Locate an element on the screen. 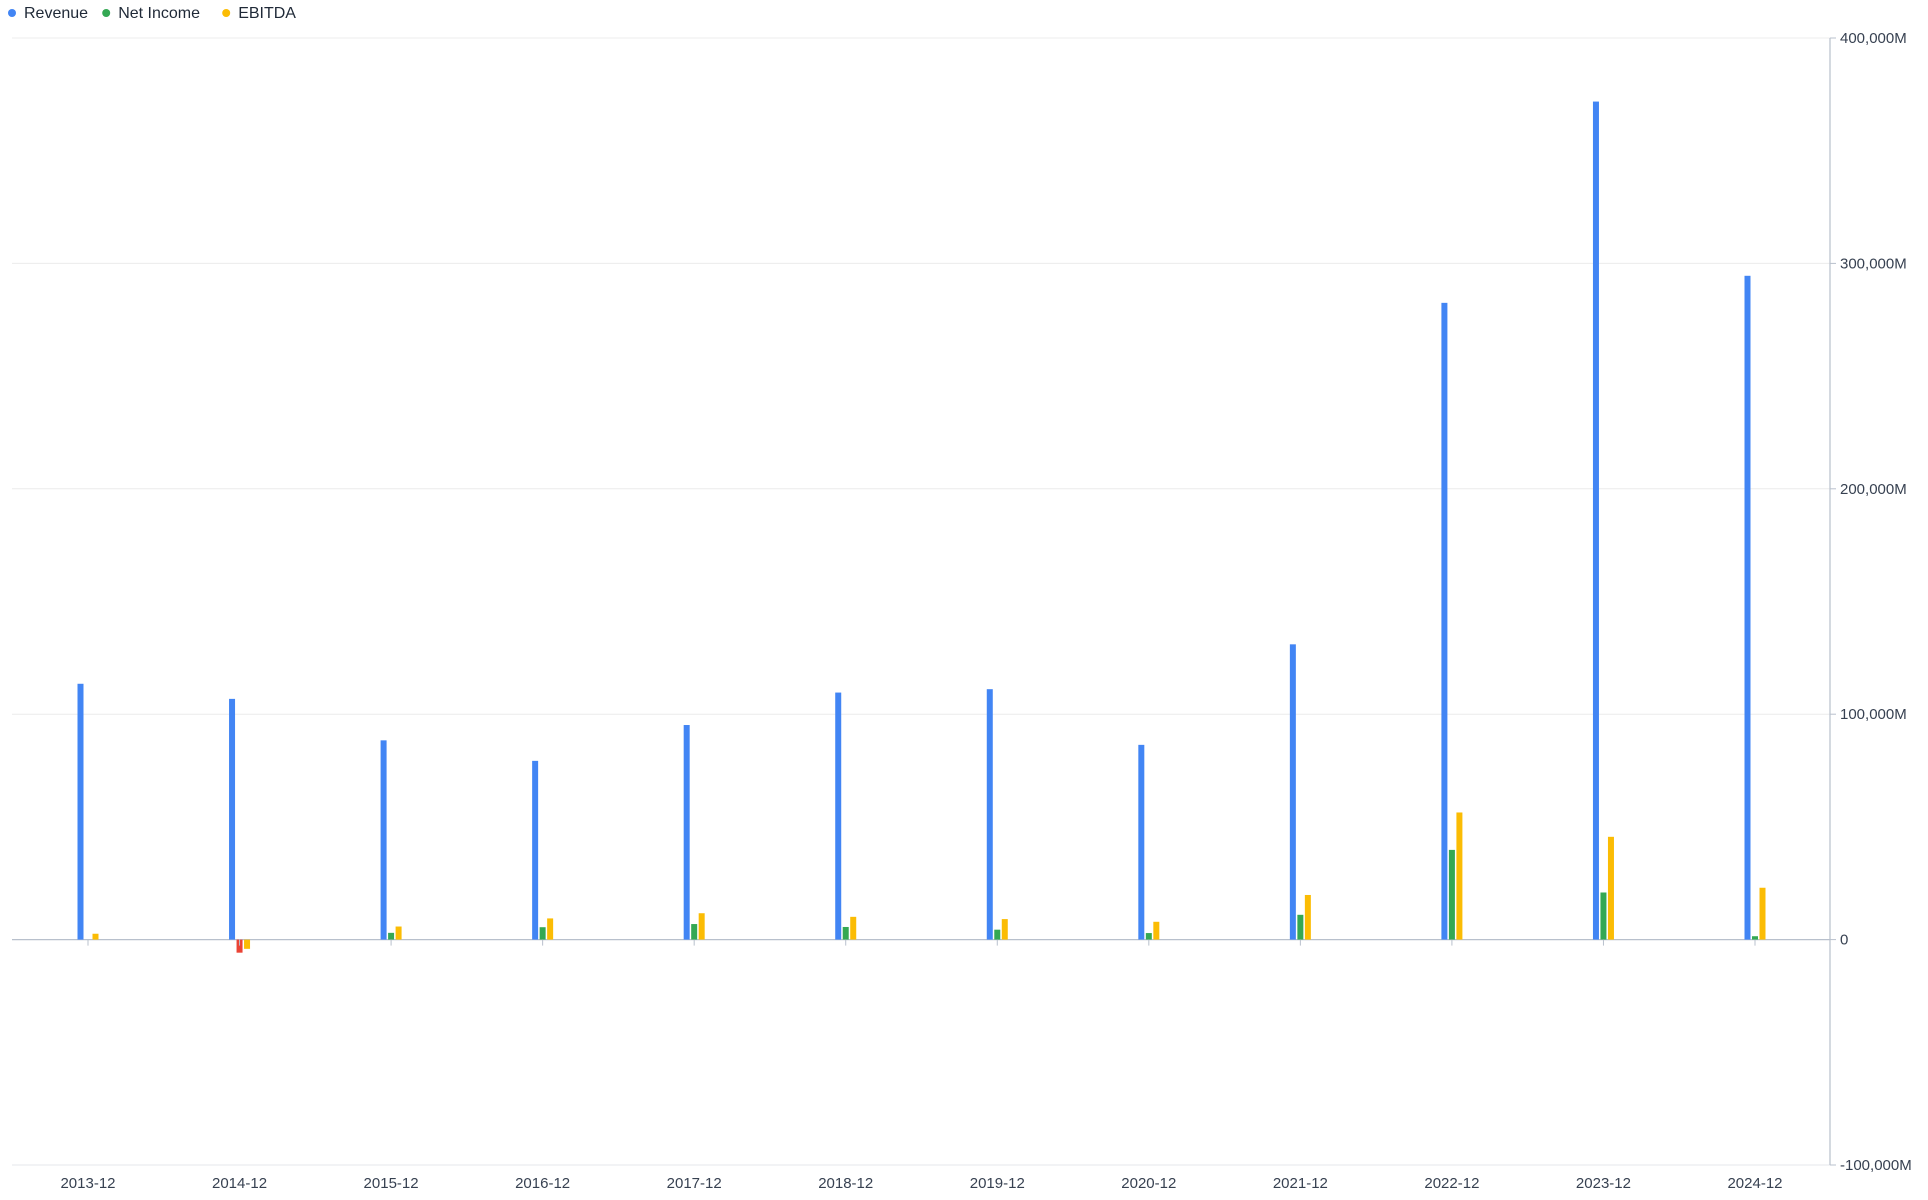 This screenshot has width=1928, height=1200. legend-item-revenue: Revenue is located at coordinates (48, 13).